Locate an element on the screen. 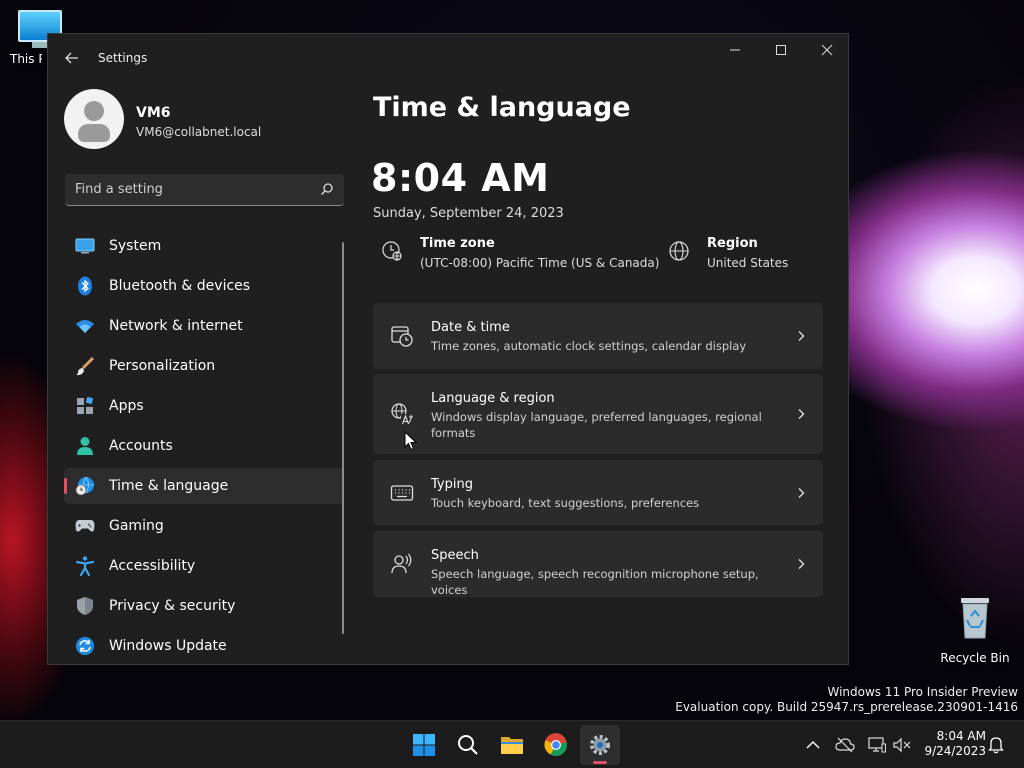 The image size is (1024, 768). sidebar-item-accounts: Accounts is located at coordinates (204, 446).